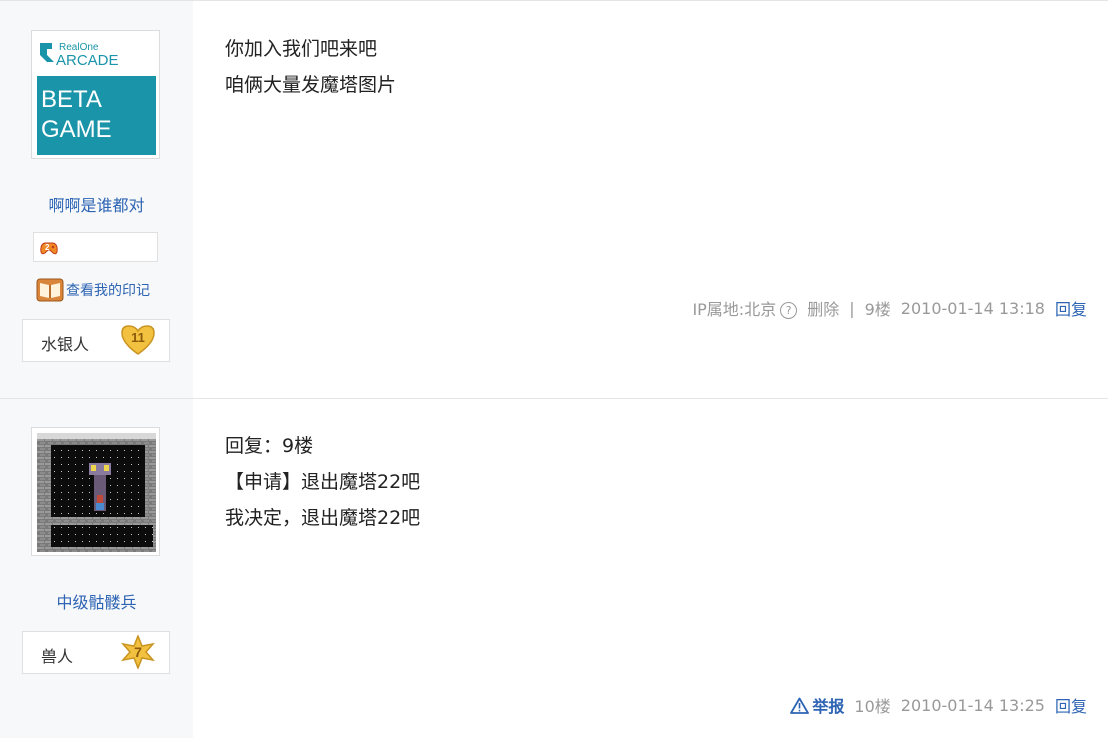 The image size is (1108, 738). I want to click on magic-tower-avatar-image, so click(96, 492).